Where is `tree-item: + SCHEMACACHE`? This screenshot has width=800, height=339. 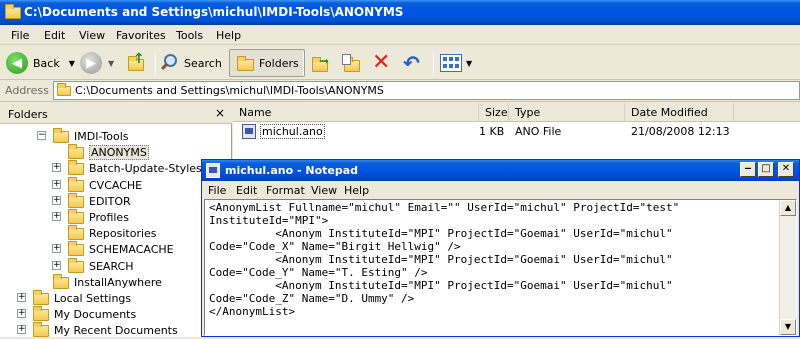 tree-item: + SCHEMACACHE is located at coordinates (116, 249).